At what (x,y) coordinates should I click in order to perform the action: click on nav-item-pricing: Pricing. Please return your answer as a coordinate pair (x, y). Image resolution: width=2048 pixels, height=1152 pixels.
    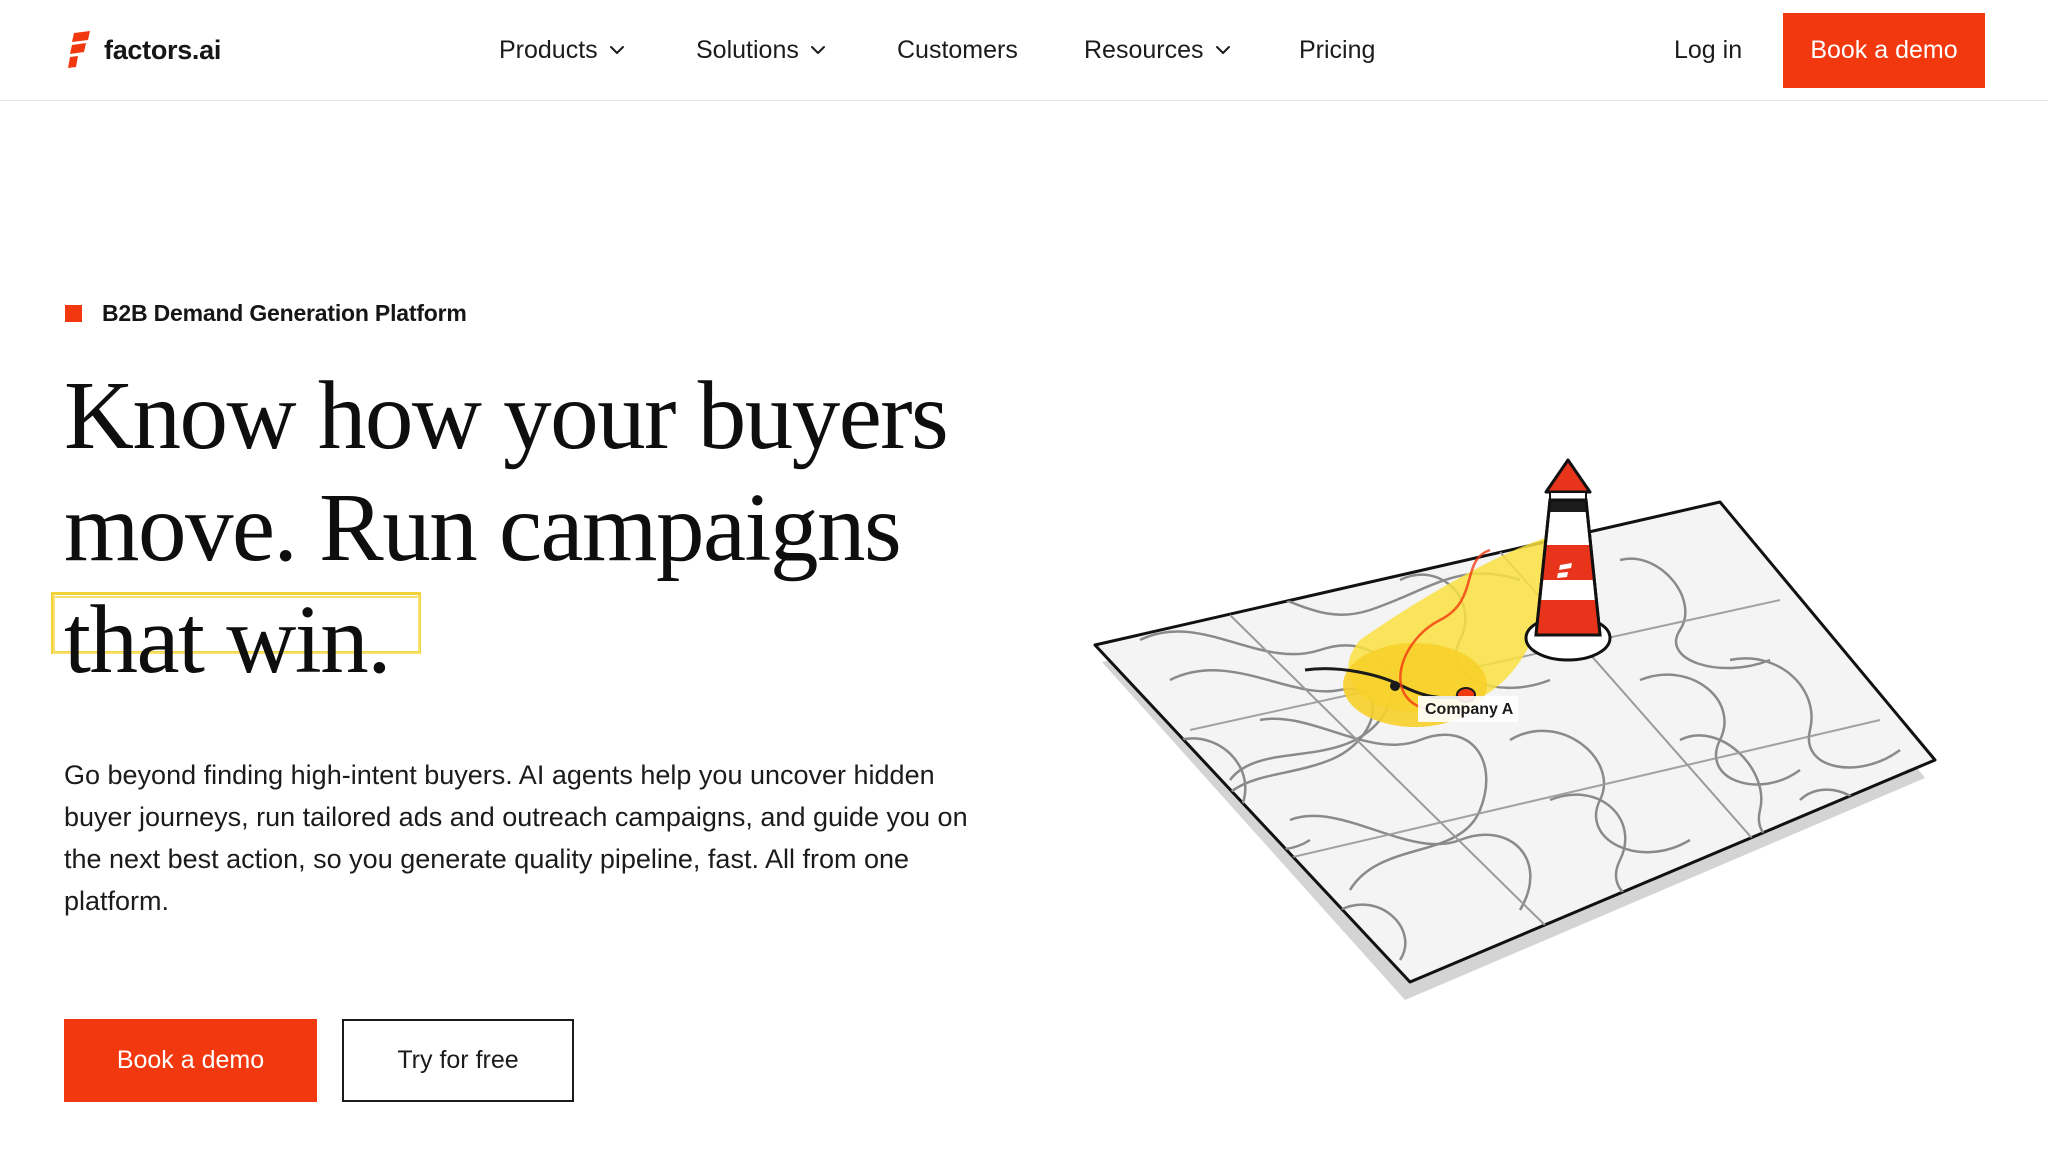
    Looking at the image, I should click on (1337, 50).